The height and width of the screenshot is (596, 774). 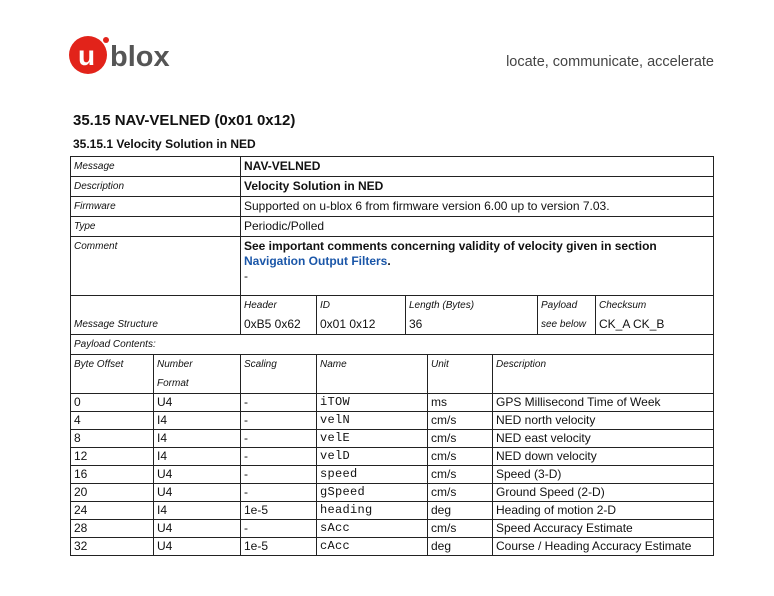 I want to click on table-row: 28 U4- sAcc cm/s Speed Accuracy Estimate, so click(x=392, y=528).